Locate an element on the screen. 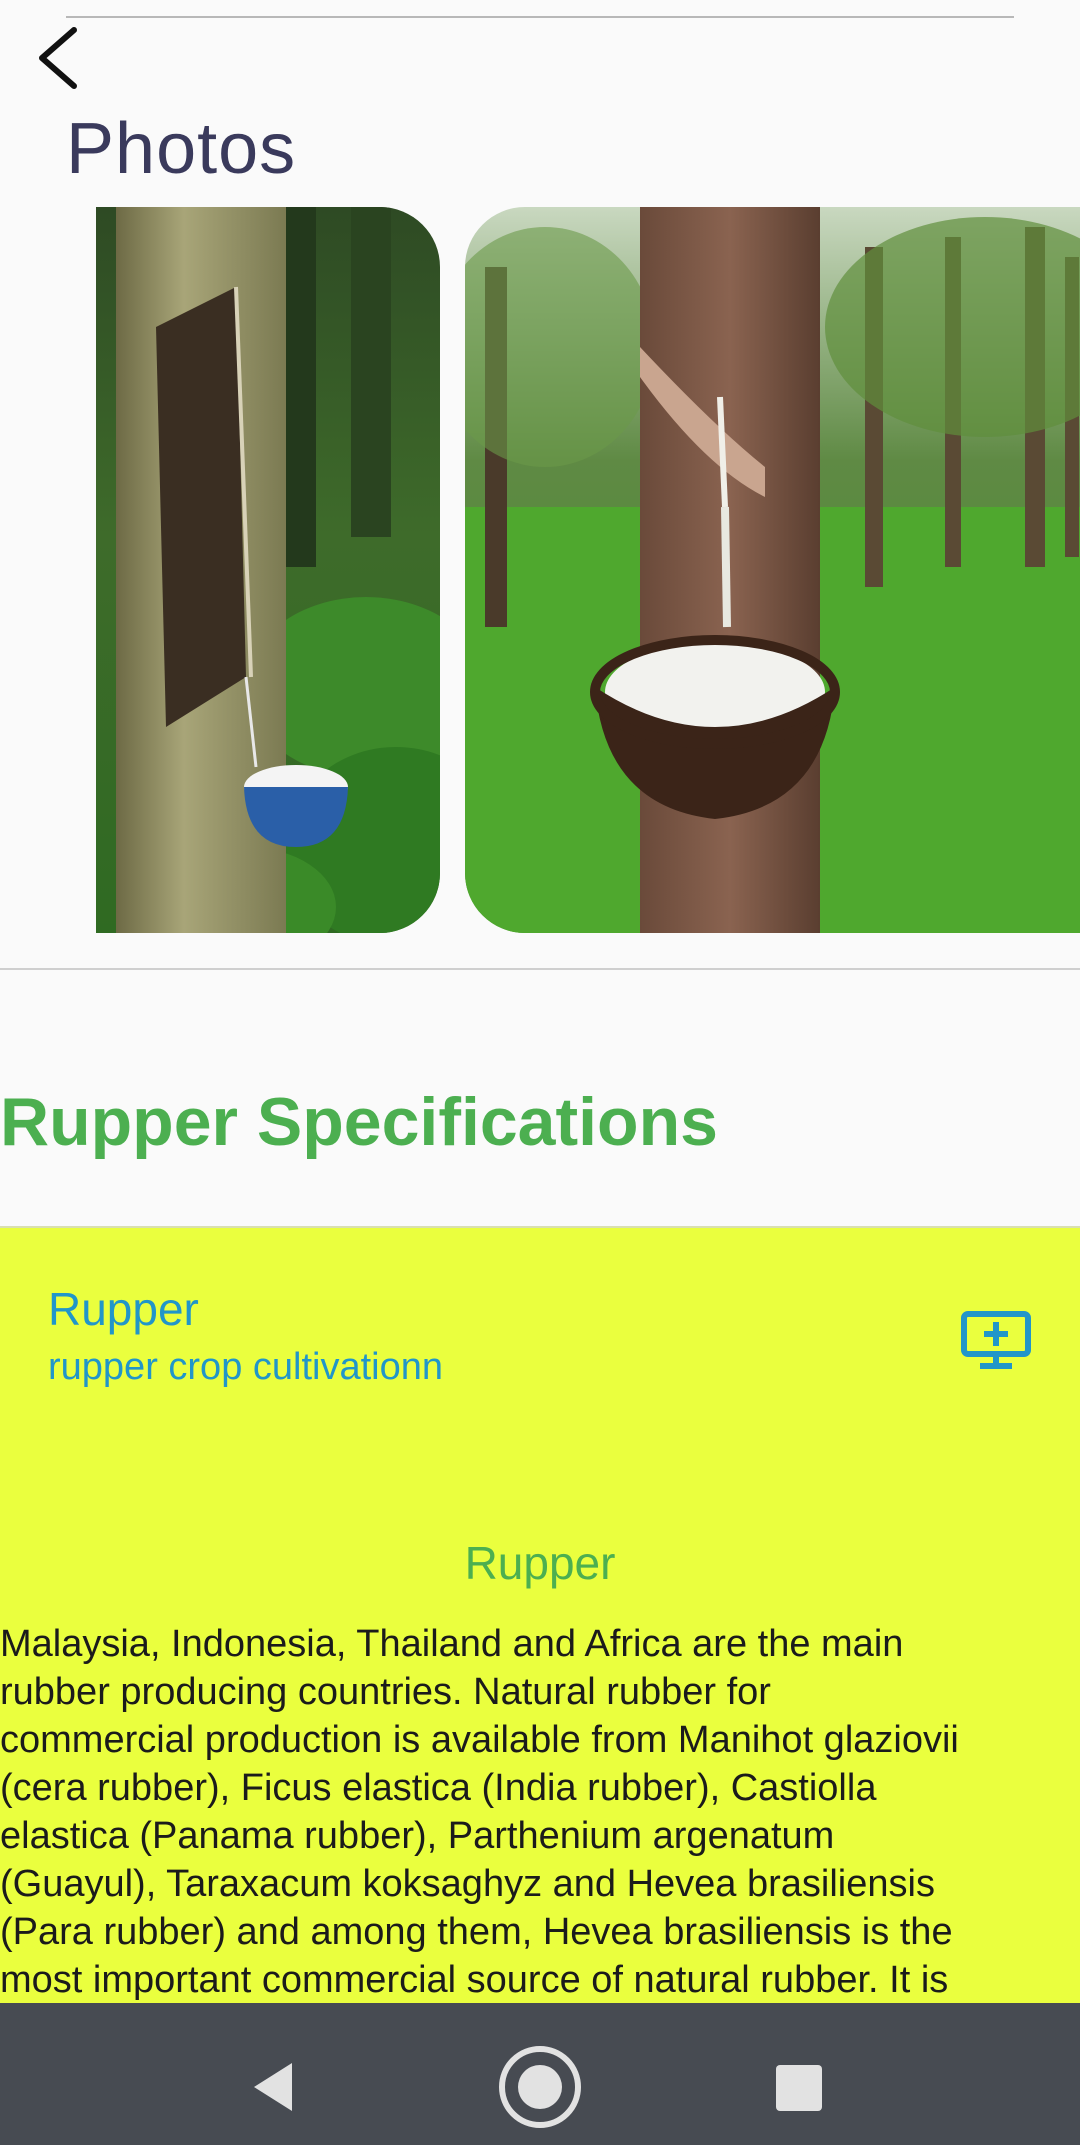 Image resolution: width=1080 pixels, height=2145 pixels. page-title: Photos is located at coordinates (181, 149).